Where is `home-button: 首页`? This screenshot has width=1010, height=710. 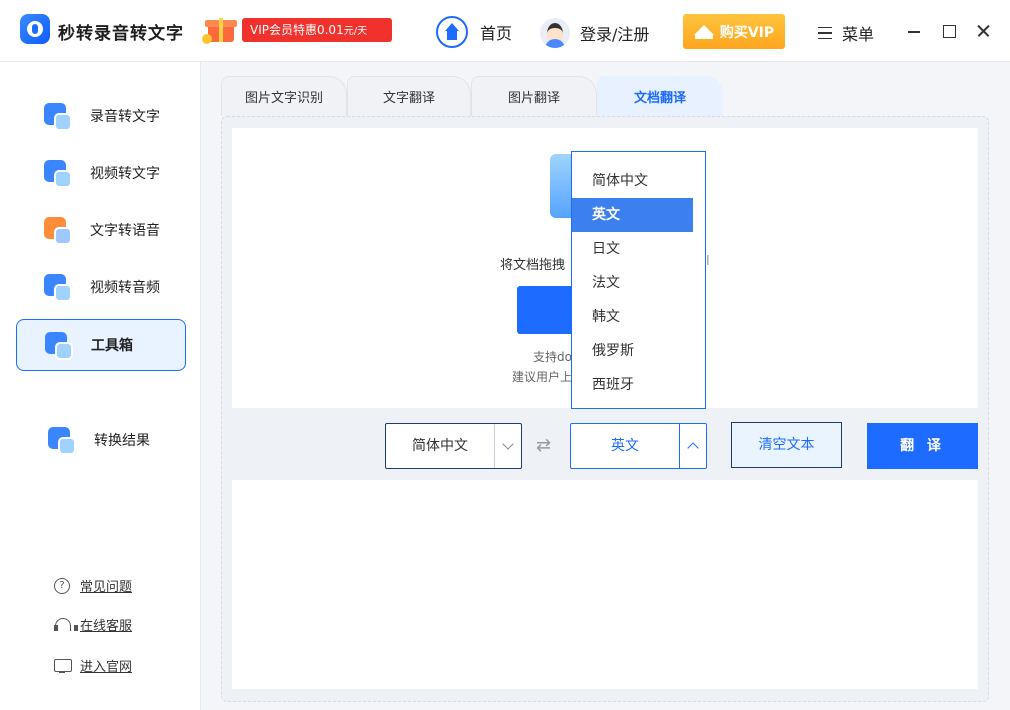
home-button: 首页 is located at coordinates (474, 32).